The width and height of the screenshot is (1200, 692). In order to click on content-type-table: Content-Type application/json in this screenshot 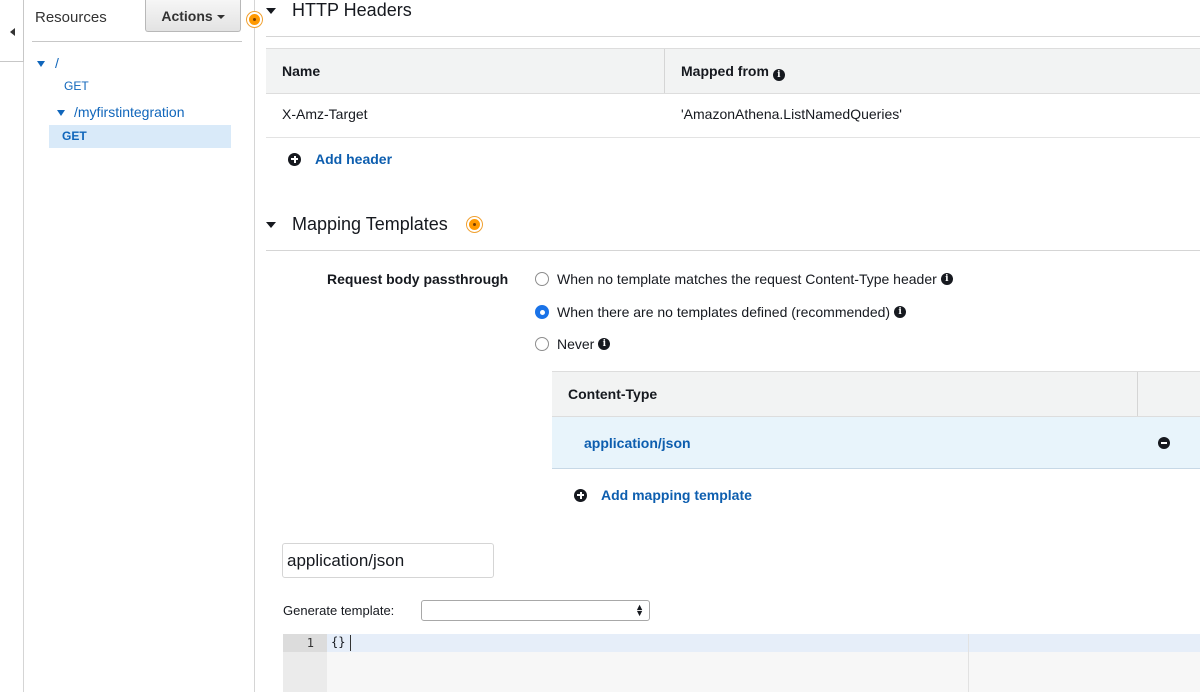, I will do `click(876, 420)`.